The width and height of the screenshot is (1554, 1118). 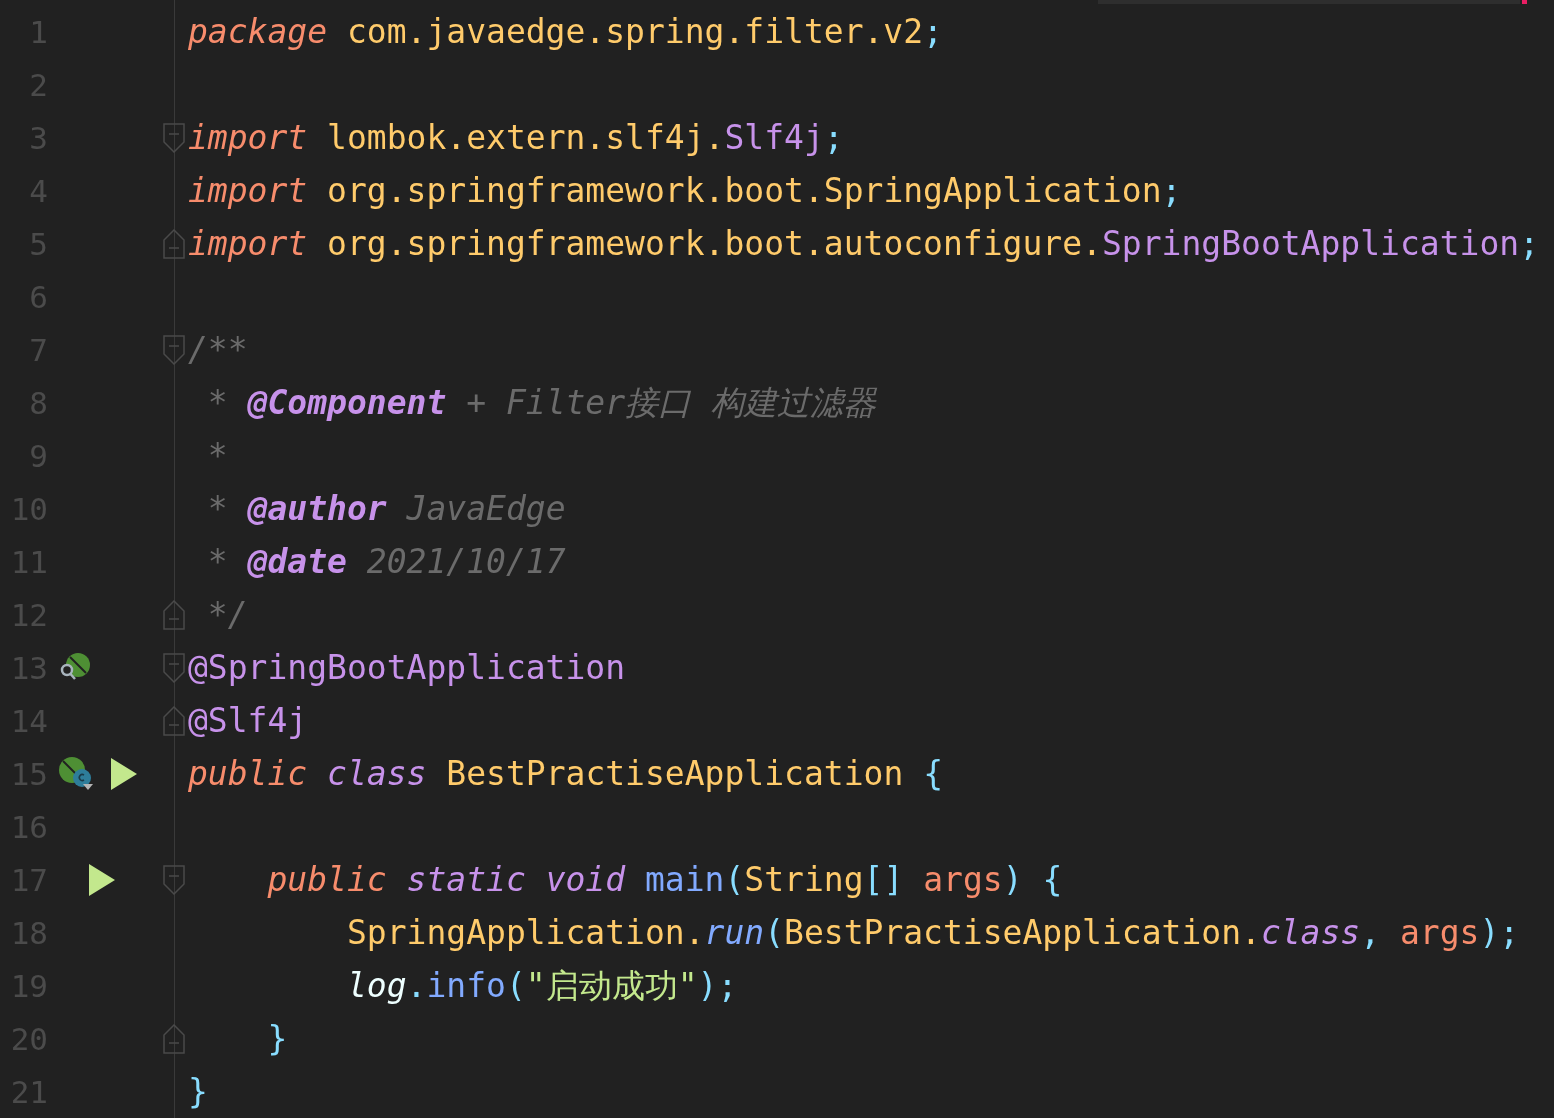 What do you see at coordinates (565, 32) in the screenshot?
I see `code-line: package com.javaedge.spring.filter.v2;` at bounding box center [565, 32].